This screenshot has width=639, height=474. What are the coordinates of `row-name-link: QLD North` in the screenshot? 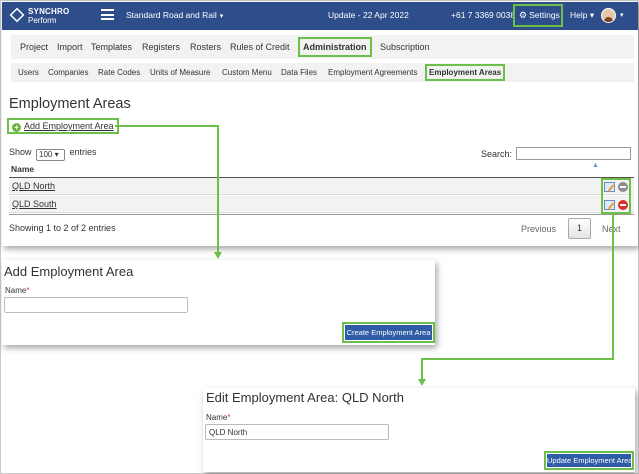 It's located at (33, 186).